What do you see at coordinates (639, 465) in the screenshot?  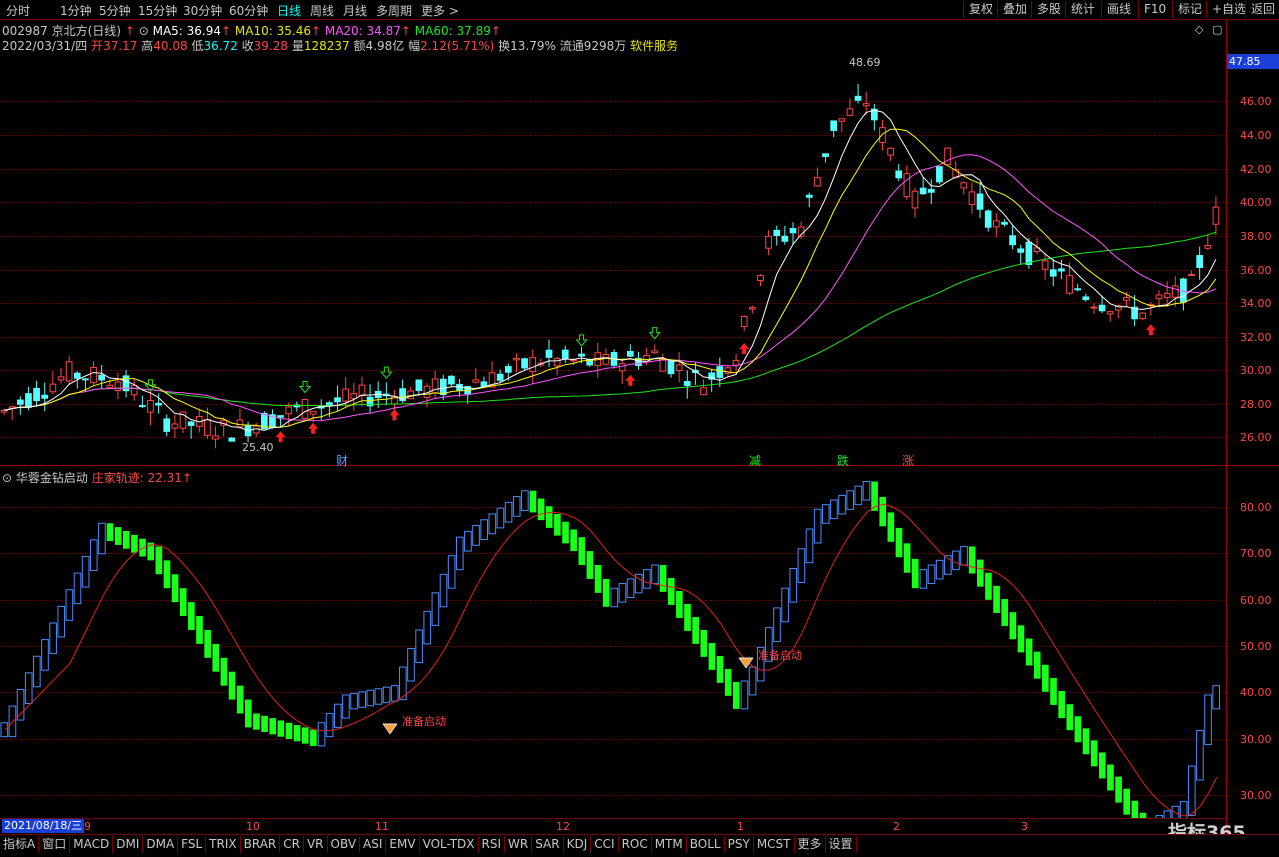 I see `pane-divider` at bounding box center [639, 465].